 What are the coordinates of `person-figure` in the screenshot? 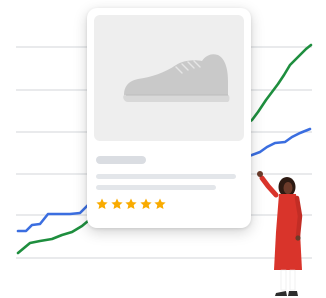 It's located at (280, 233).